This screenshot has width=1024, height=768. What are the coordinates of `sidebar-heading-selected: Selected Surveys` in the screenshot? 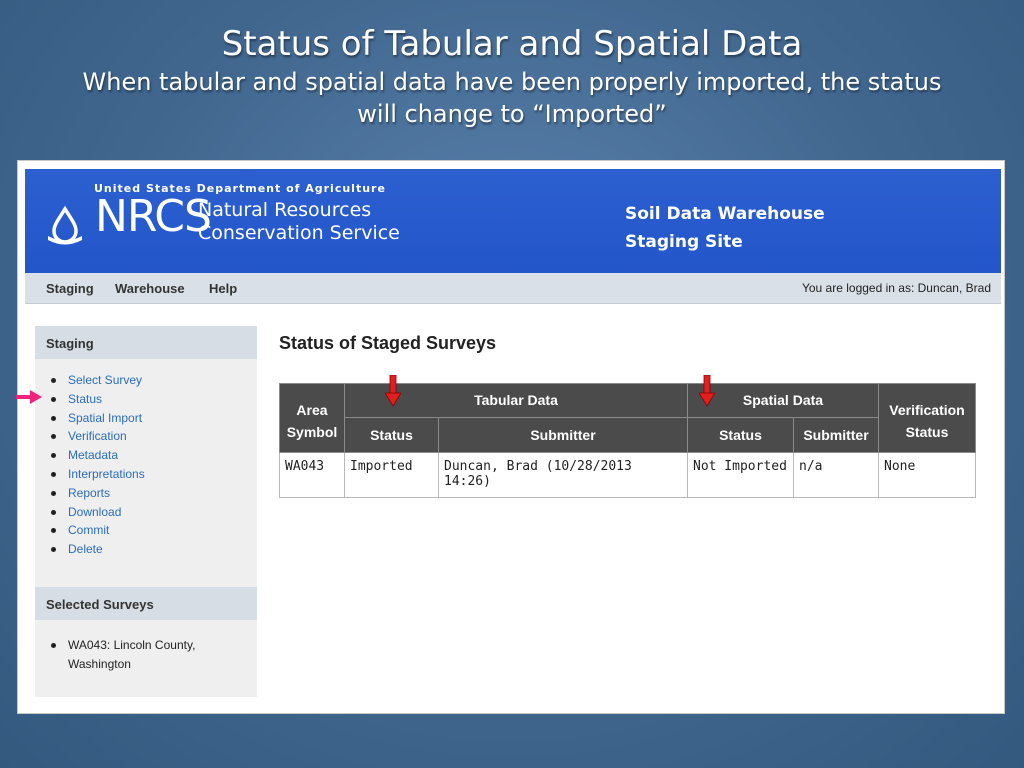 It's located at (146, 603).